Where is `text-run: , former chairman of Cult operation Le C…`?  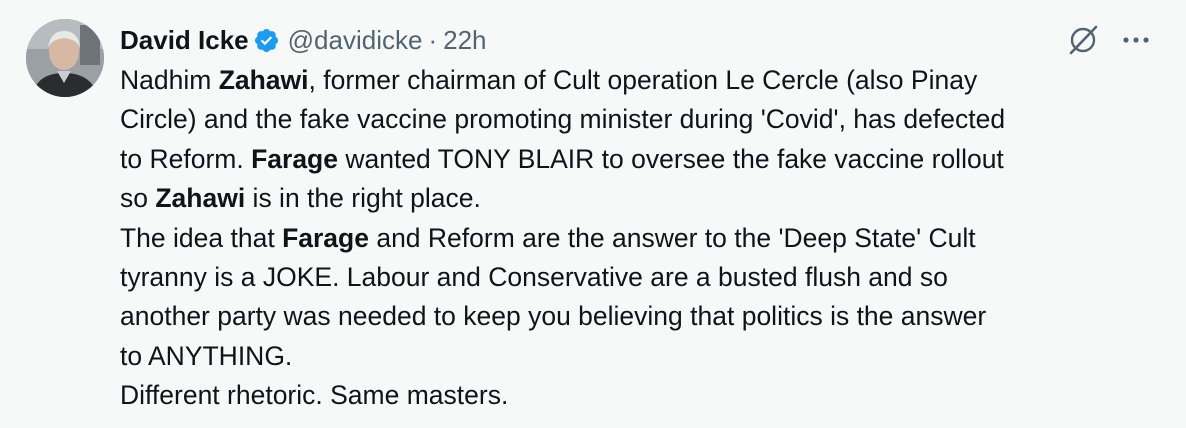
text-run: , former chairman of Cult operation Le C… is located at coordinates (643, 80).